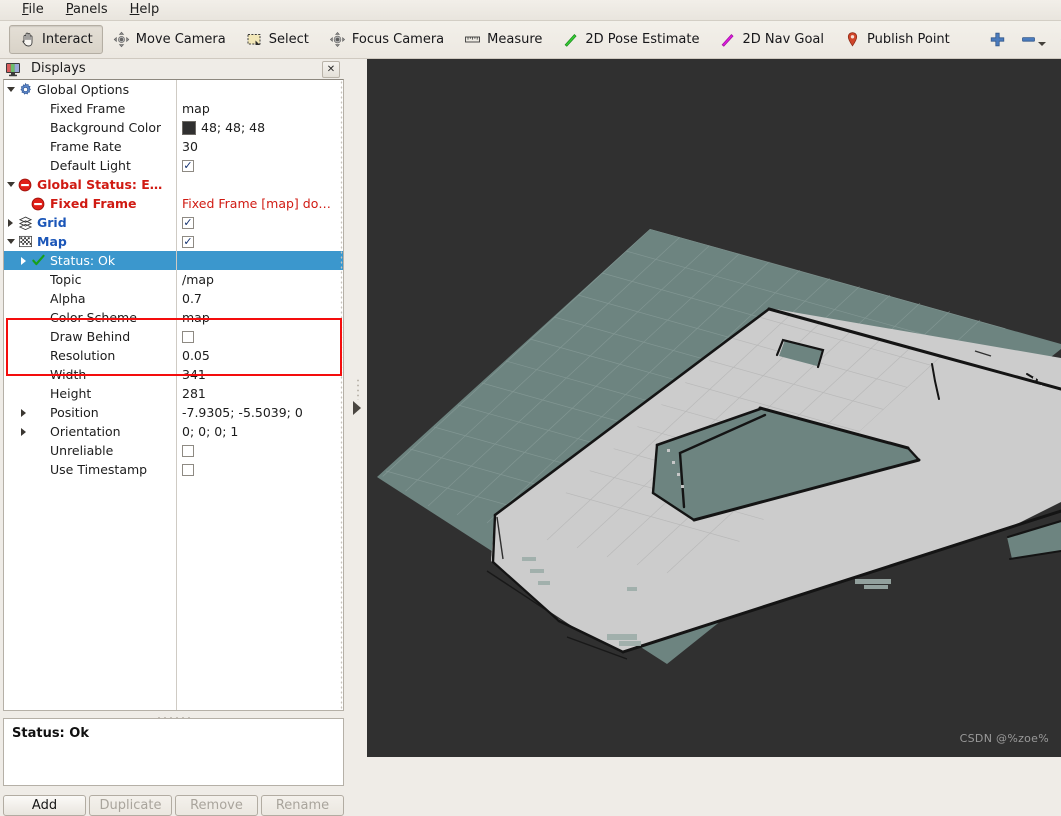  Describe the element at coordinates (188, 336) in the screenshot. I see `checkbox-draw-behind` at that location.